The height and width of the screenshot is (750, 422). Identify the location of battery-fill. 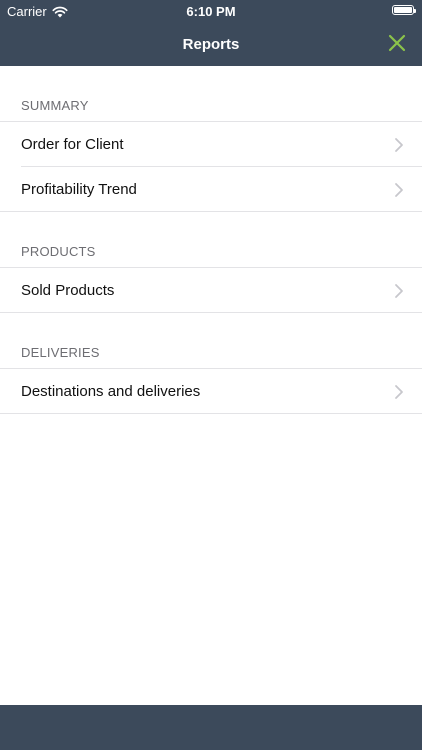
(403, 10).